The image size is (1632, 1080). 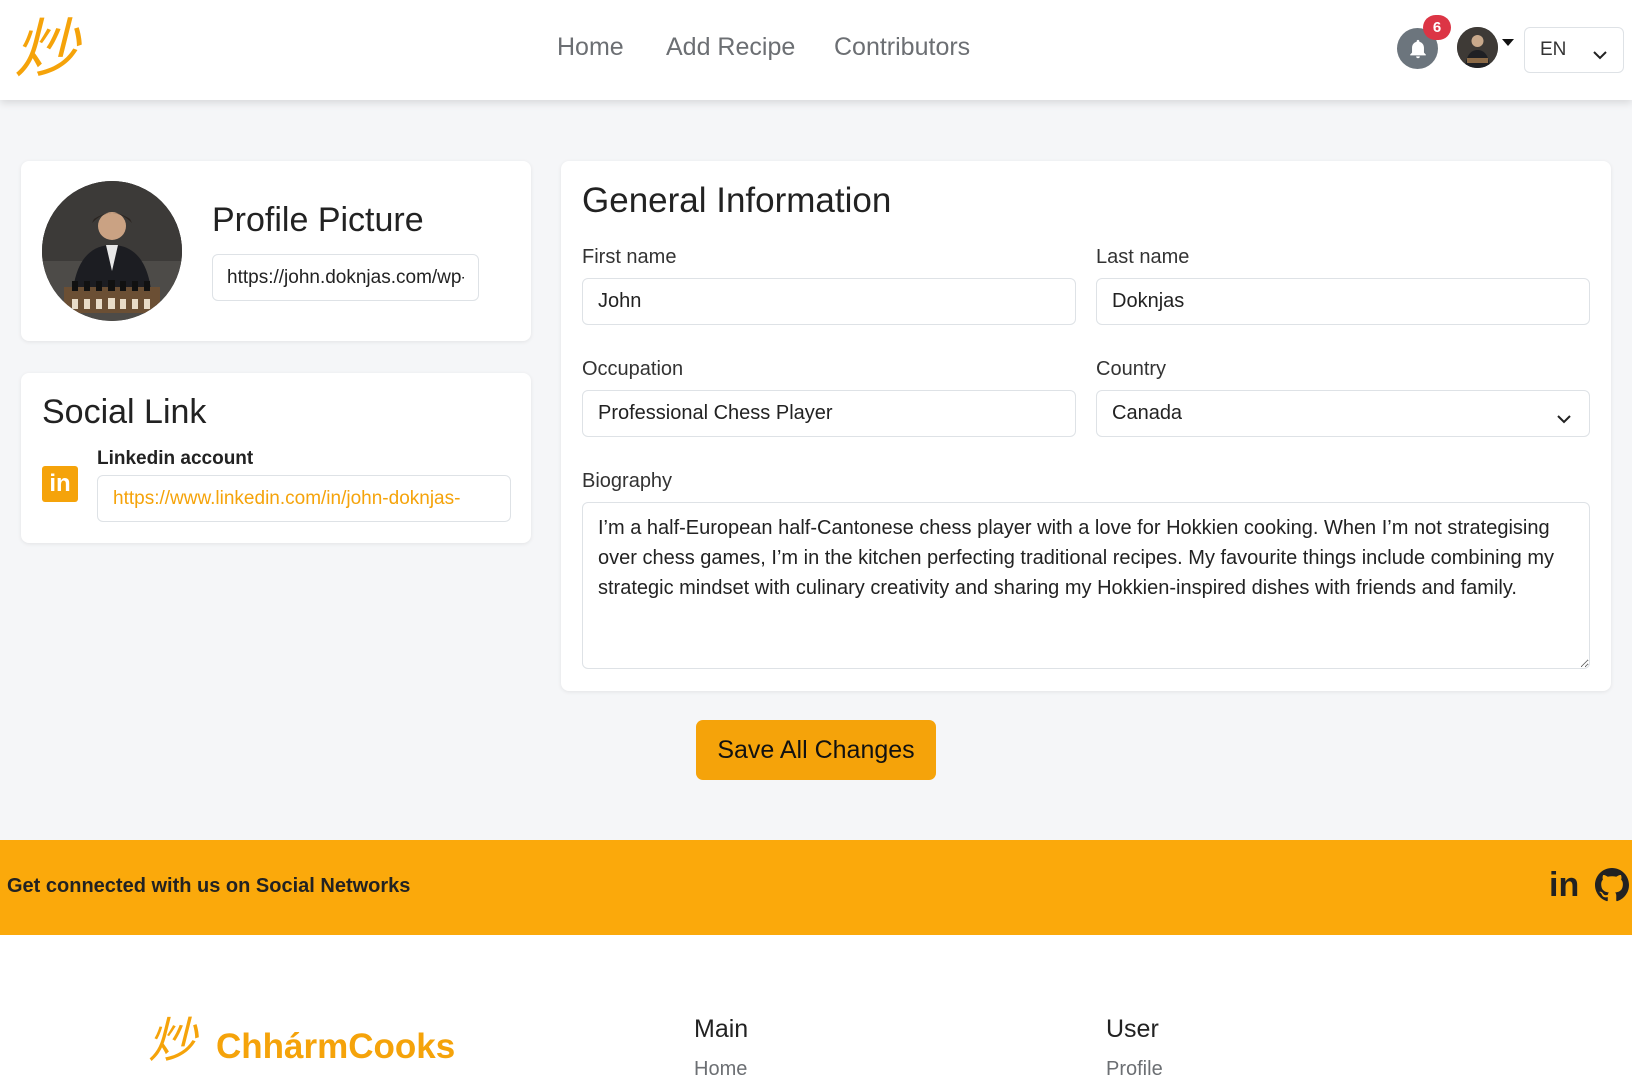 What do you see at coordinates (1132, 1029) in the screenshot?
I see `footer-user-heading: User` at bounding box center [1132, 1029].